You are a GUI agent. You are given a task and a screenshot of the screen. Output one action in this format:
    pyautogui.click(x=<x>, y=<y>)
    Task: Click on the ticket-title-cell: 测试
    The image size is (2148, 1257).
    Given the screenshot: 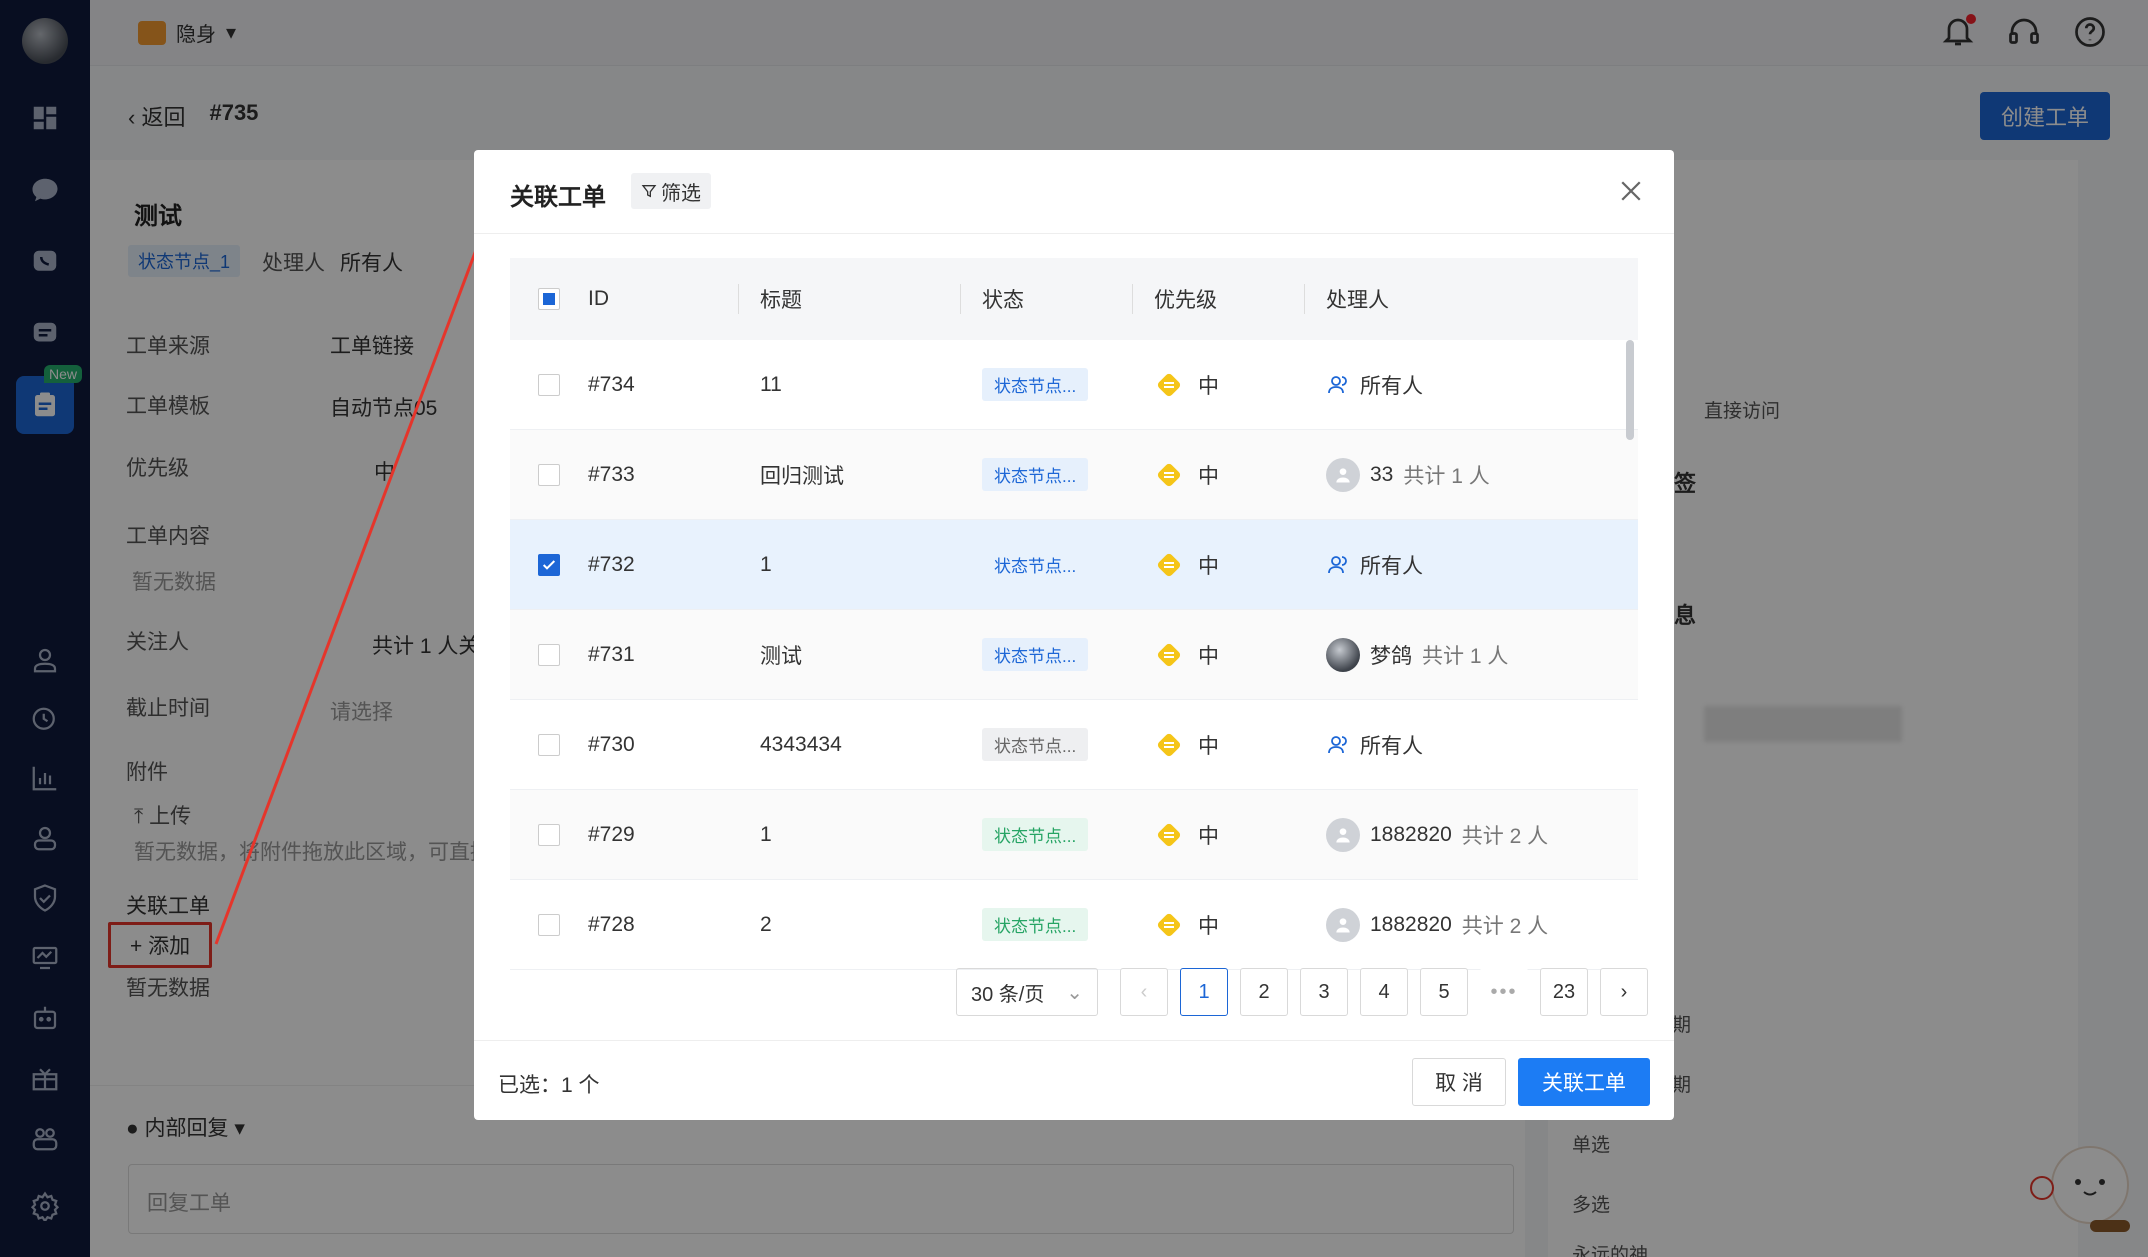 What is the action you would take?
    pyautogui.click(x=781, y=656)
    